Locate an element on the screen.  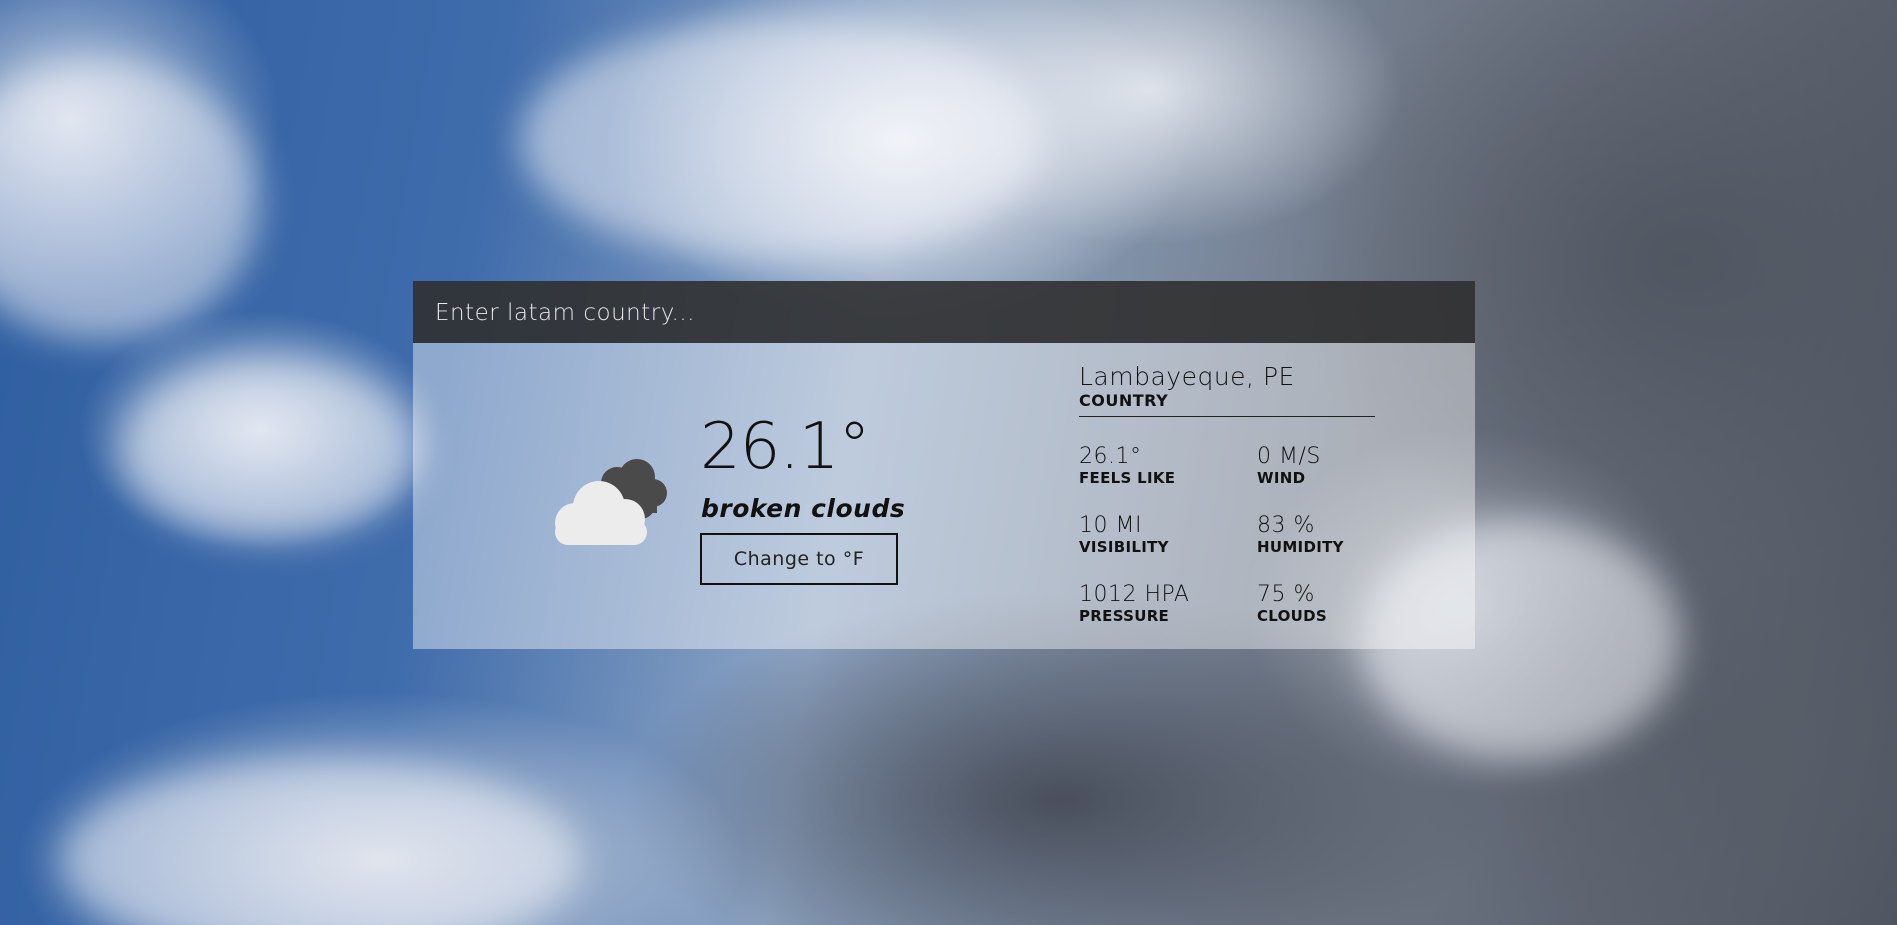
stat-value: 1012 HPA is located at coordinates (1134, 594).